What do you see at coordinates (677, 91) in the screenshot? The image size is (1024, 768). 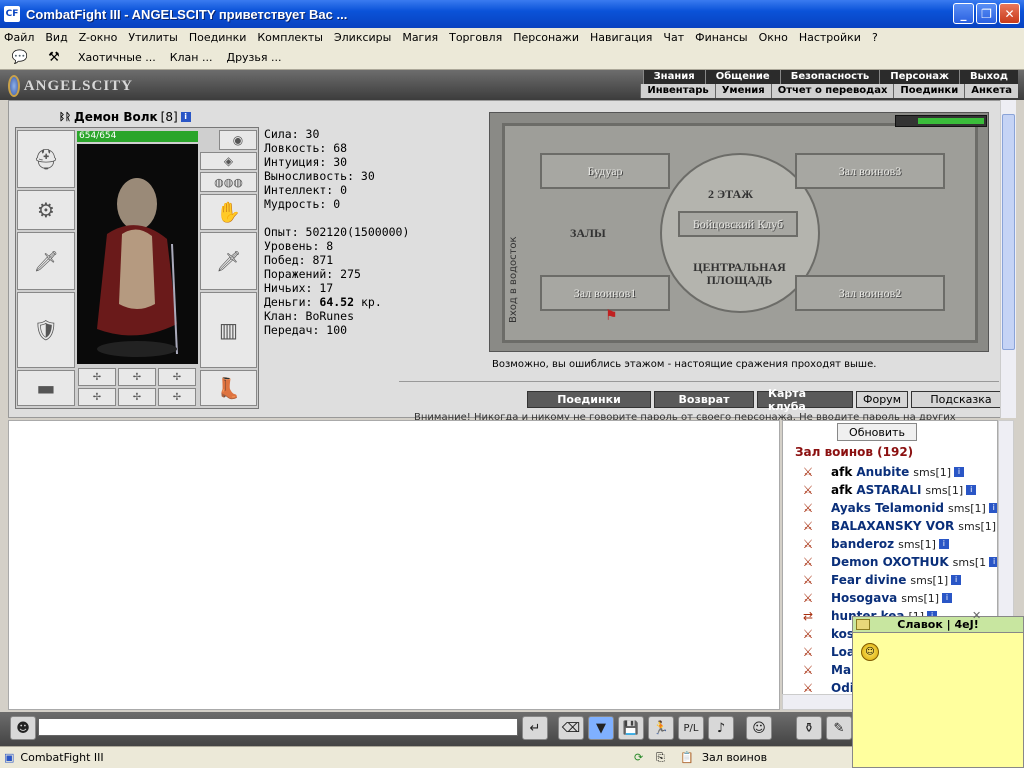 I see `nav-inventory: Инвентарь` at bounding box center [677, 91].